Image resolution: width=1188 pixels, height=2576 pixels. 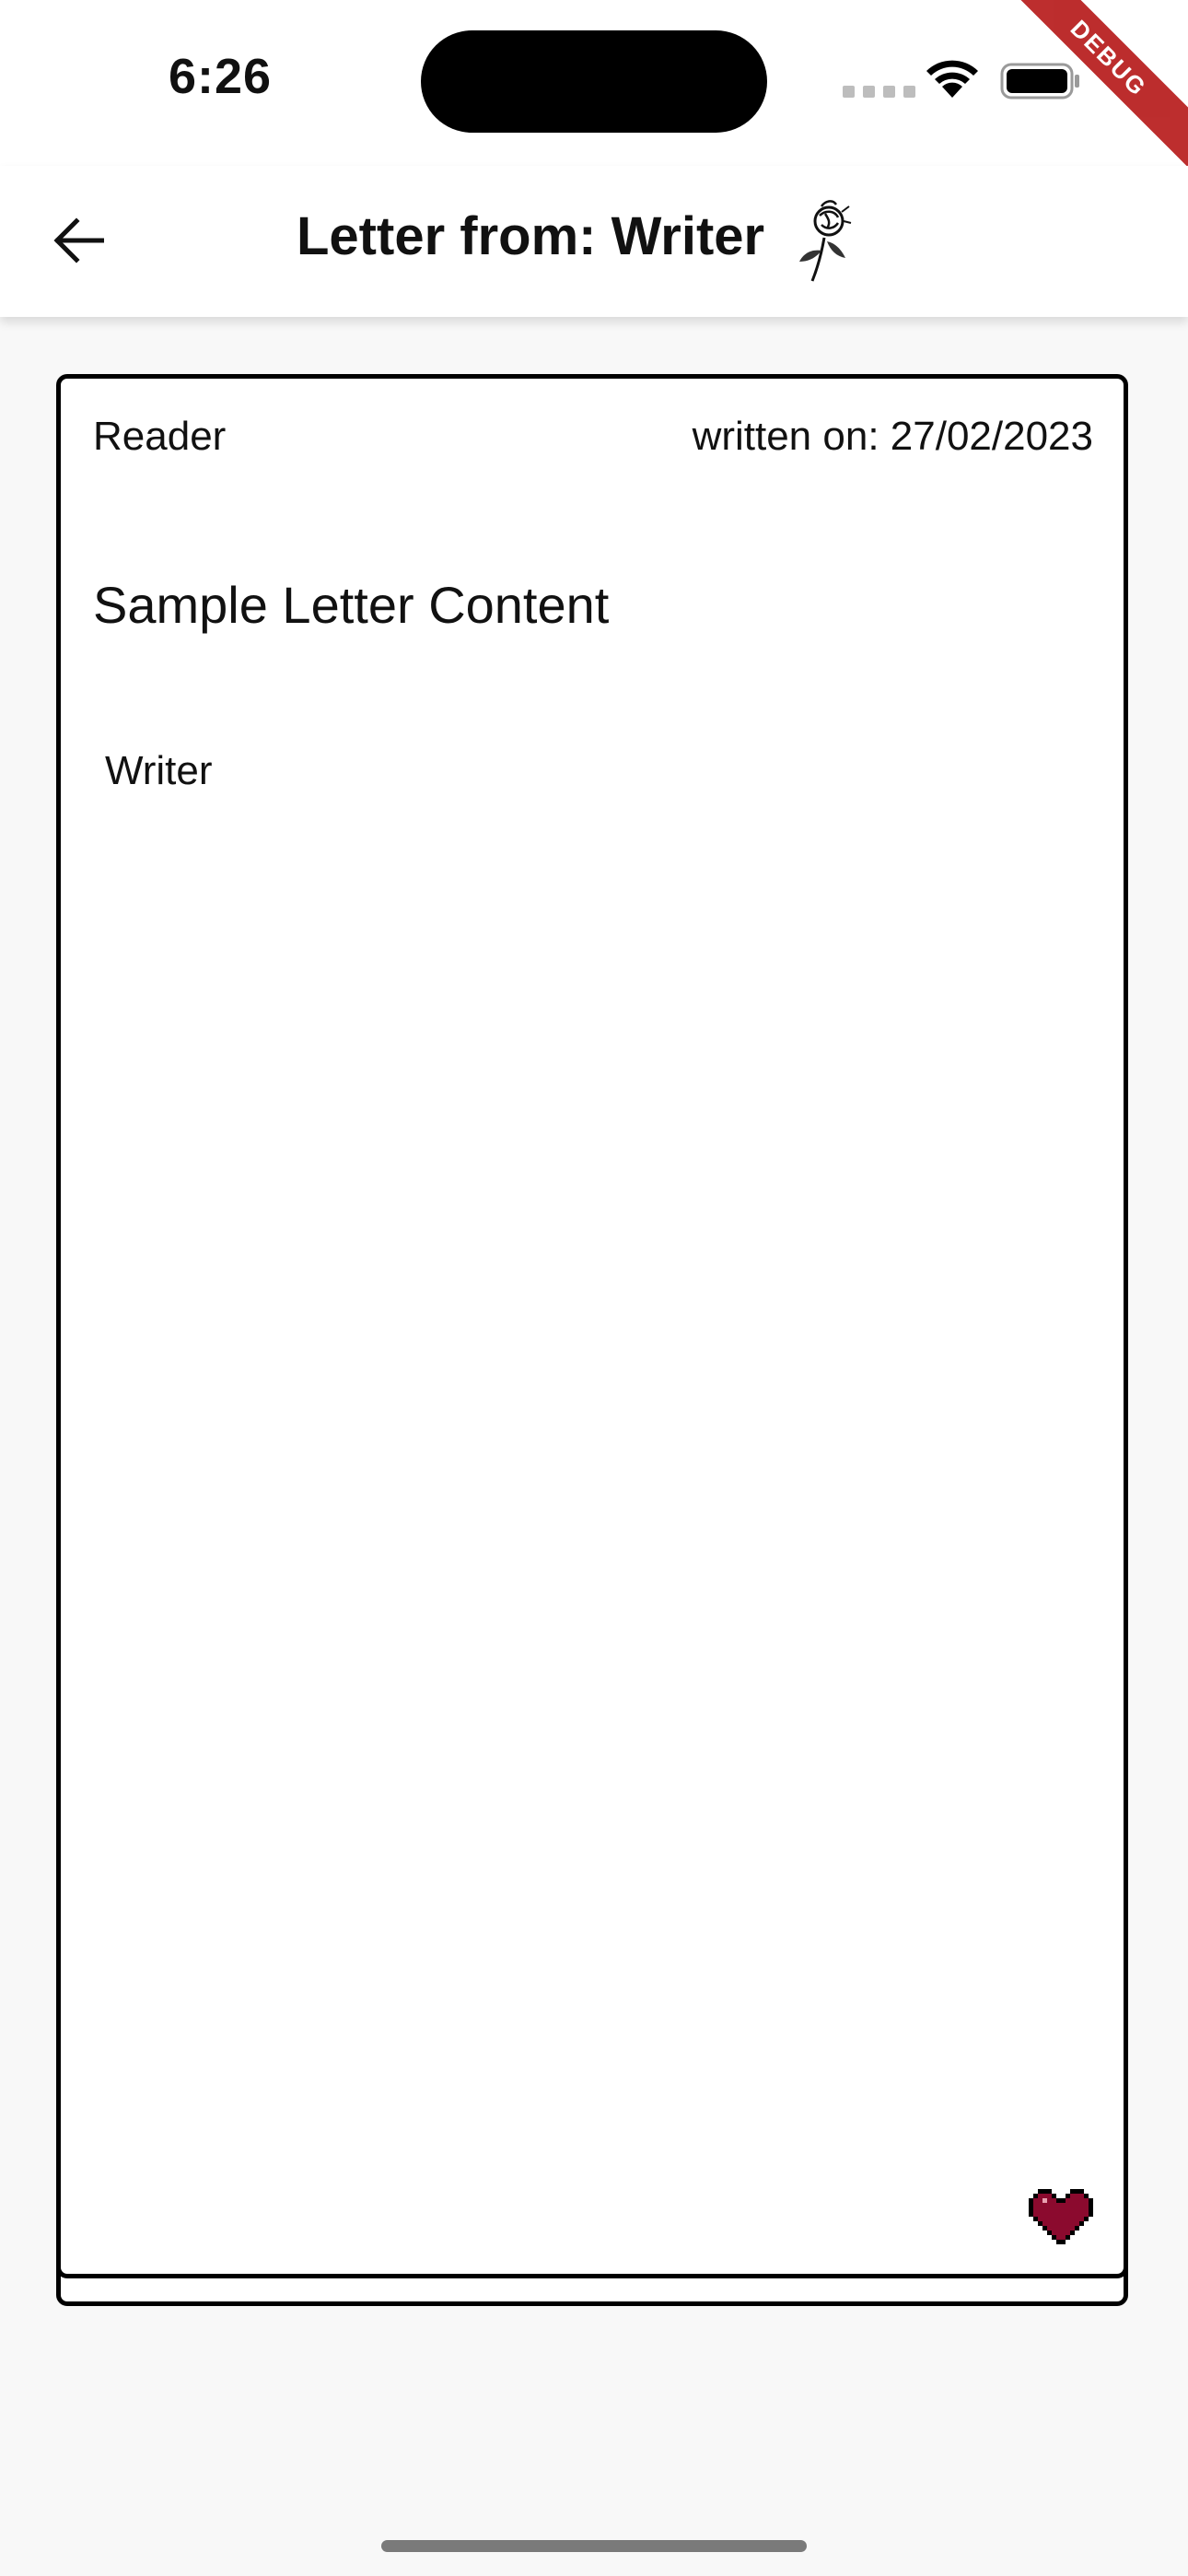 I want to click on letter-content: Sample Letter Content, so click(x=352, y=605).